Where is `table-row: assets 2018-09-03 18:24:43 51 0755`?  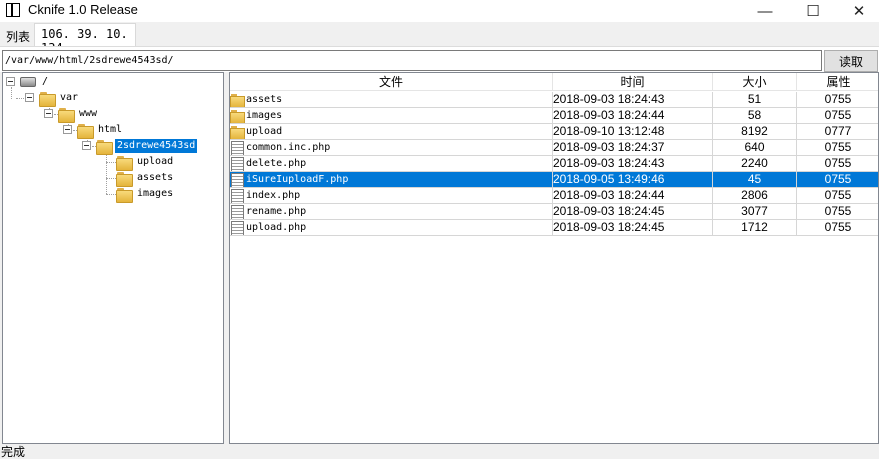 table-row: assets 2018-09-03 18:24:43 51 0755 is located at coordinates (554, 100).